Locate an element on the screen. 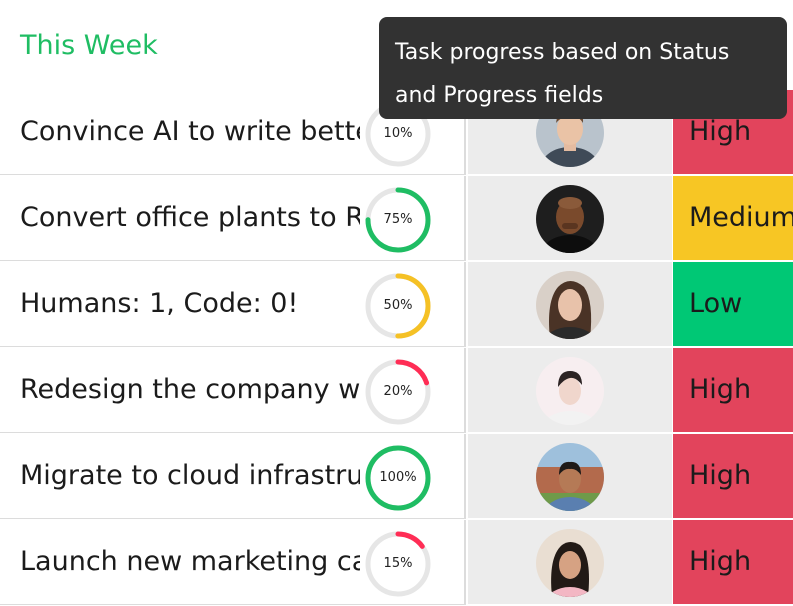 Image resolution: width=793 pixels, height=606 pixels. table-row: Launch new marketing campaign 15% High is located at coordinates (396, 563).